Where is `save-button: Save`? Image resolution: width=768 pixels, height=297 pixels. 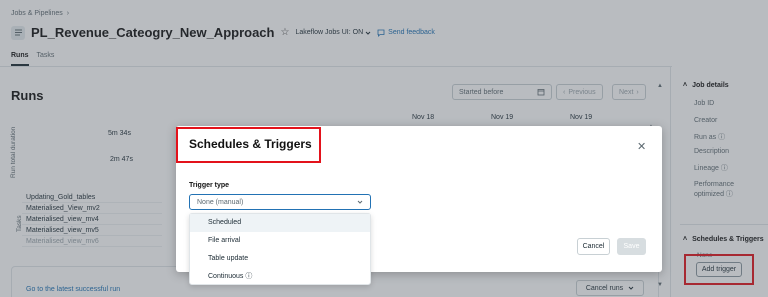 save-button: Save is located at coordinates (631, 246).